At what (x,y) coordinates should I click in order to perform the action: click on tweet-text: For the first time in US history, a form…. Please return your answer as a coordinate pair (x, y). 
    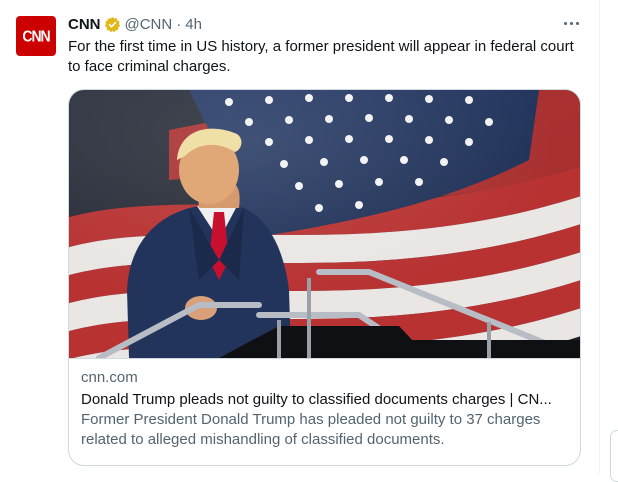
    Looking at the image, I should click on (321, 56).